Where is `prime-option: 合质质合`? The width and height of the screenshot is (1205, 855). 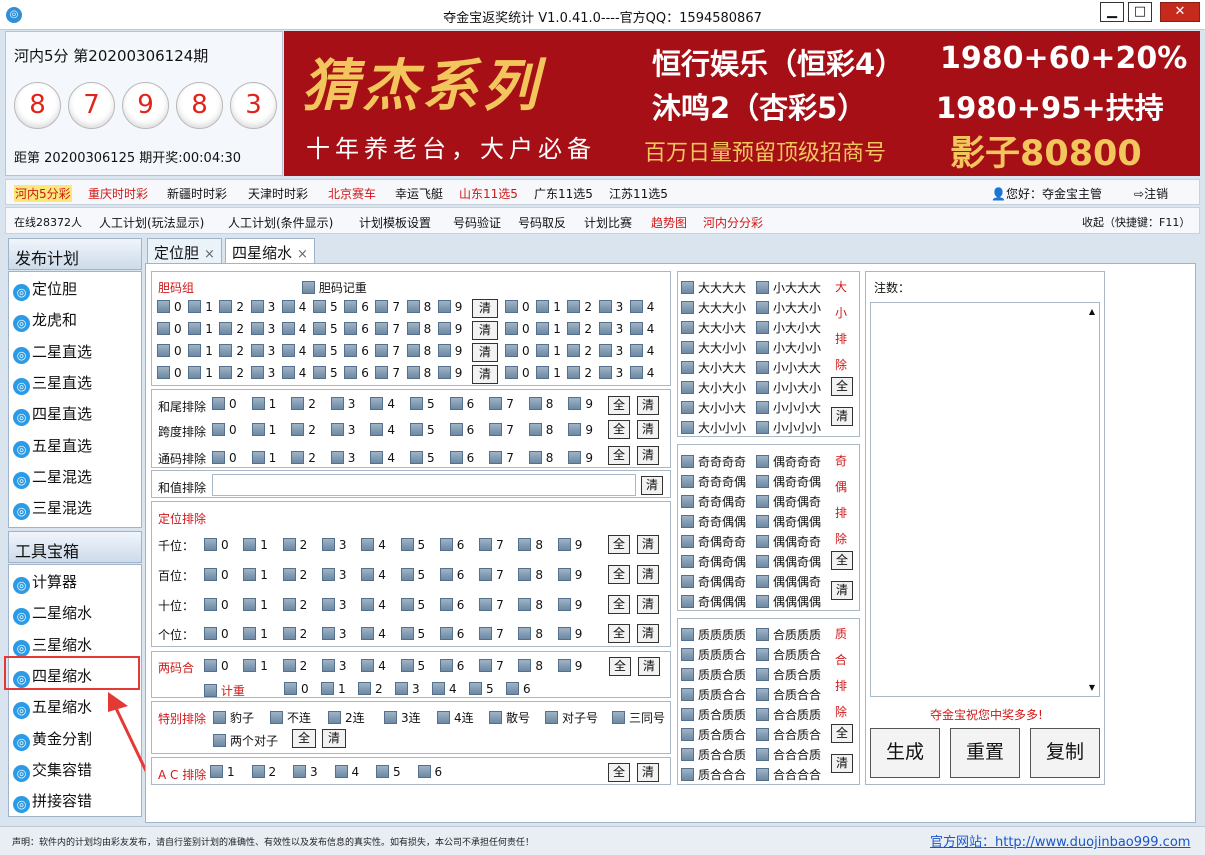
prime-option: 合质质合 is located at coordinates (788, 654).